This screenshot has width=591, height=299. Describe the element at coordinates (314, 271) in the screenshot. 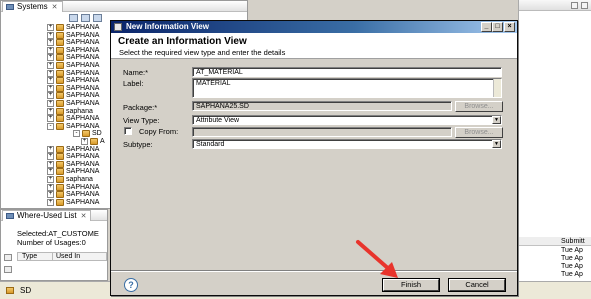

I see `footer-divider` at that location.